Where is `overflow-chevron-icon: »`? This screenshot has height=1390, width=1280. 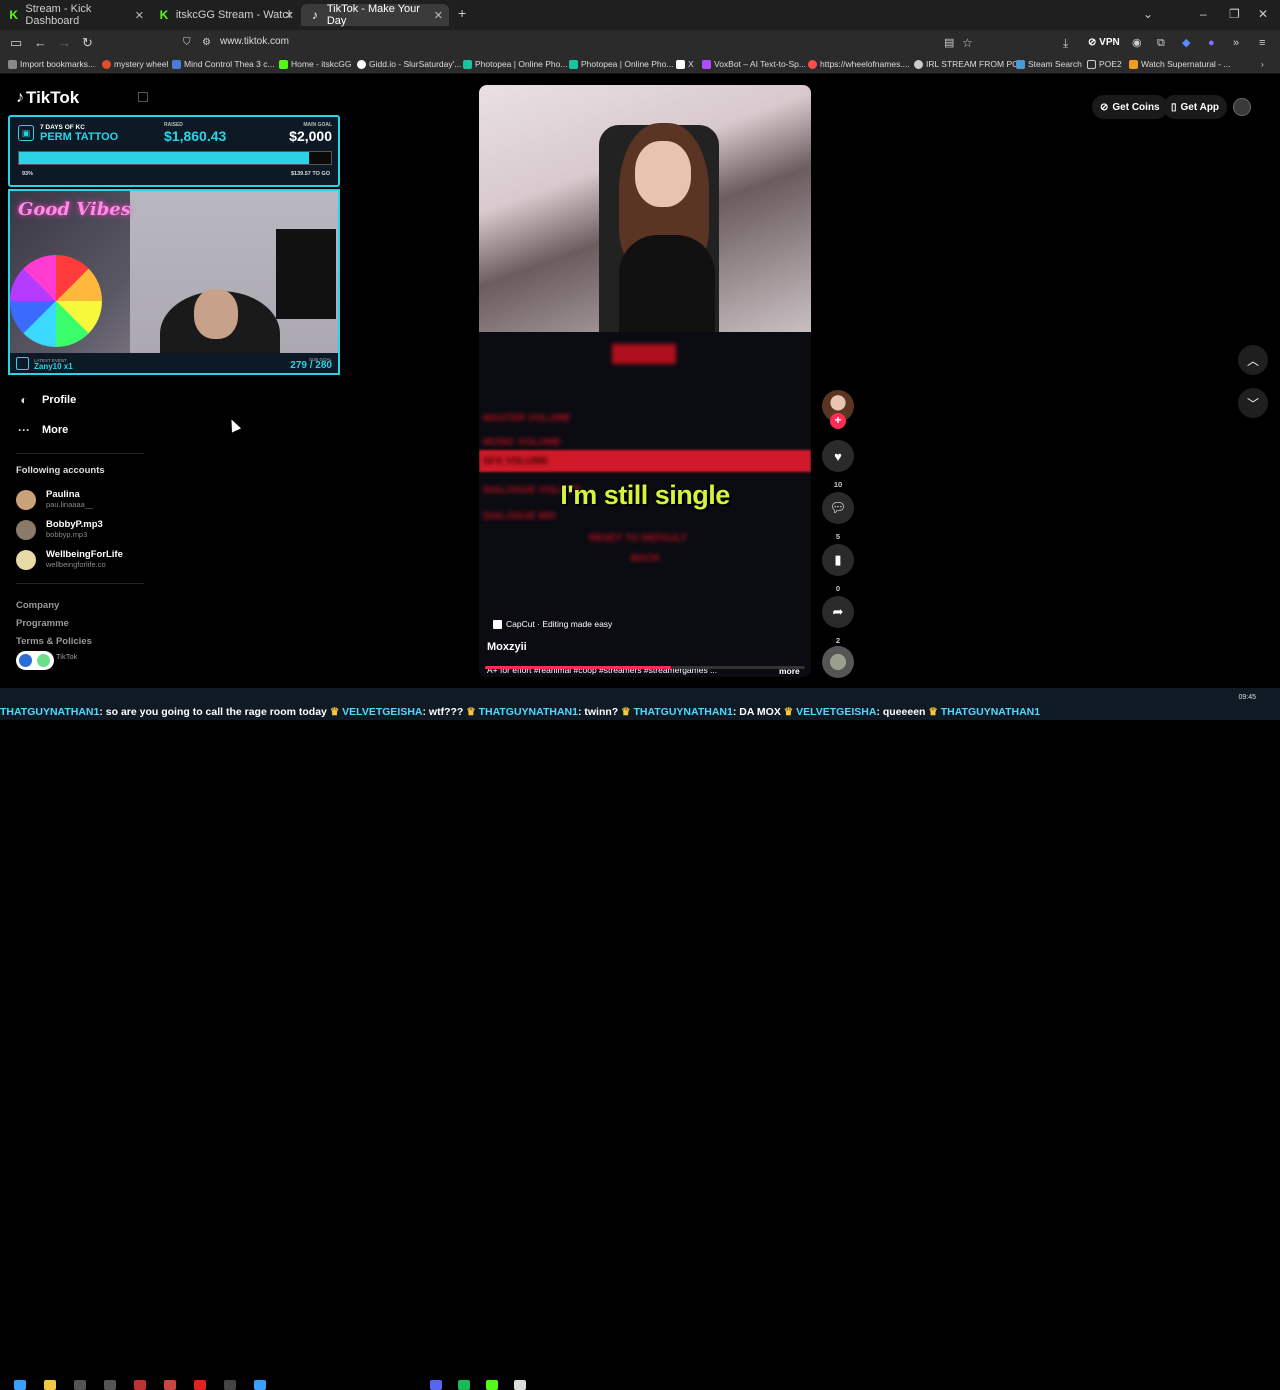 overflow-chevron-icon: » is located at coordinates (1236, 43).